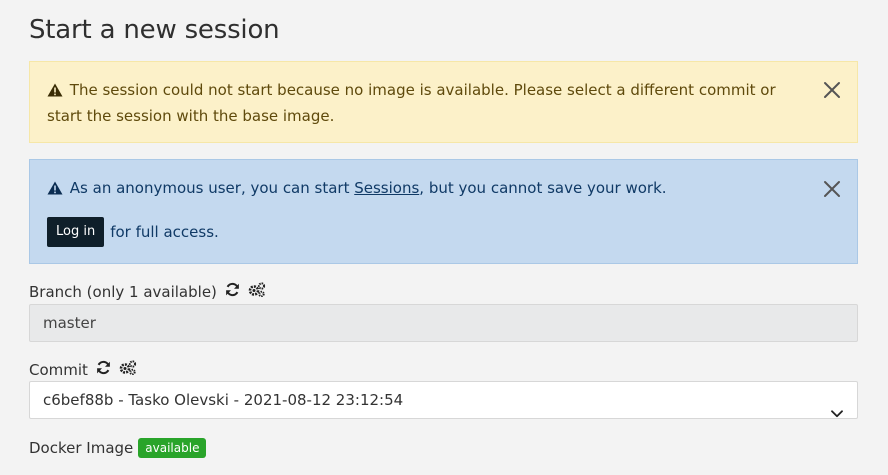 The image size is (888, 475). I want to click on refresh-branches-button, so click(232, 291).